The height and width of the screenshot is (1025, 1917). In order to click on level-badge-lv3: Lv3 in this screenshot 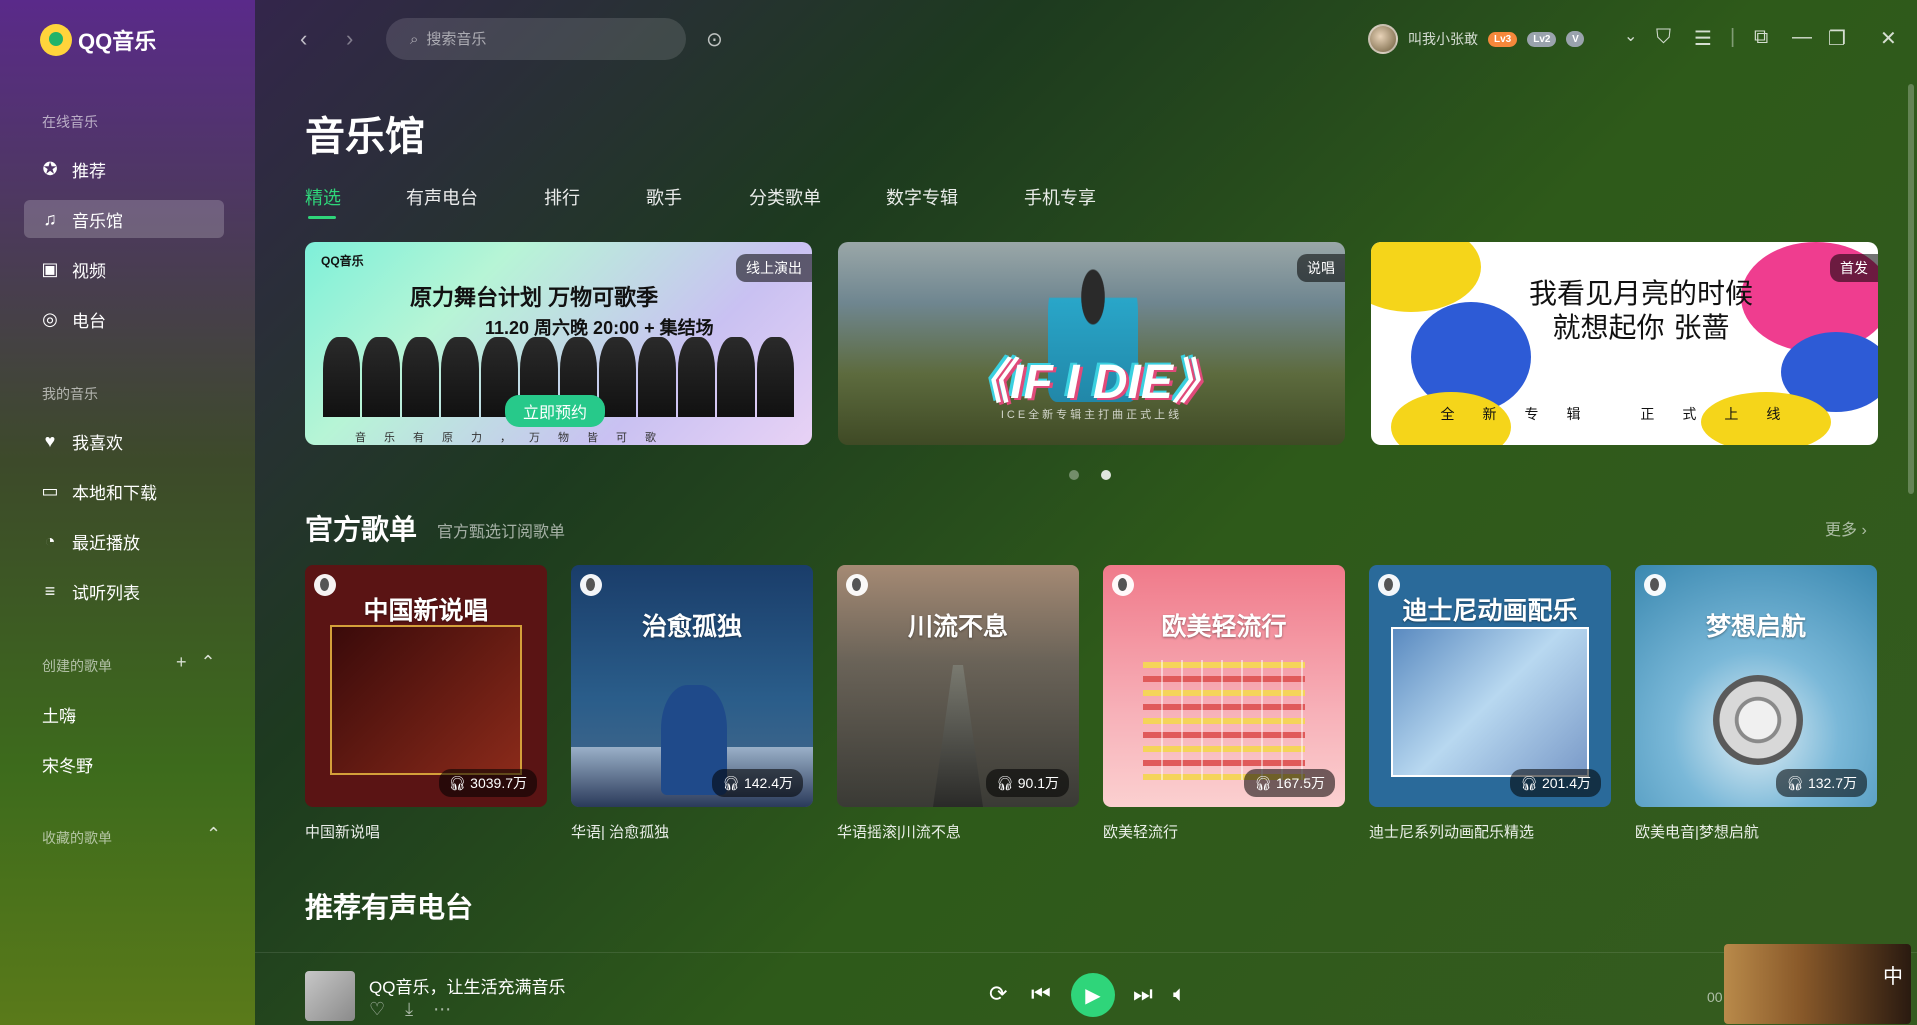, I will do `click(1503, 39)`.